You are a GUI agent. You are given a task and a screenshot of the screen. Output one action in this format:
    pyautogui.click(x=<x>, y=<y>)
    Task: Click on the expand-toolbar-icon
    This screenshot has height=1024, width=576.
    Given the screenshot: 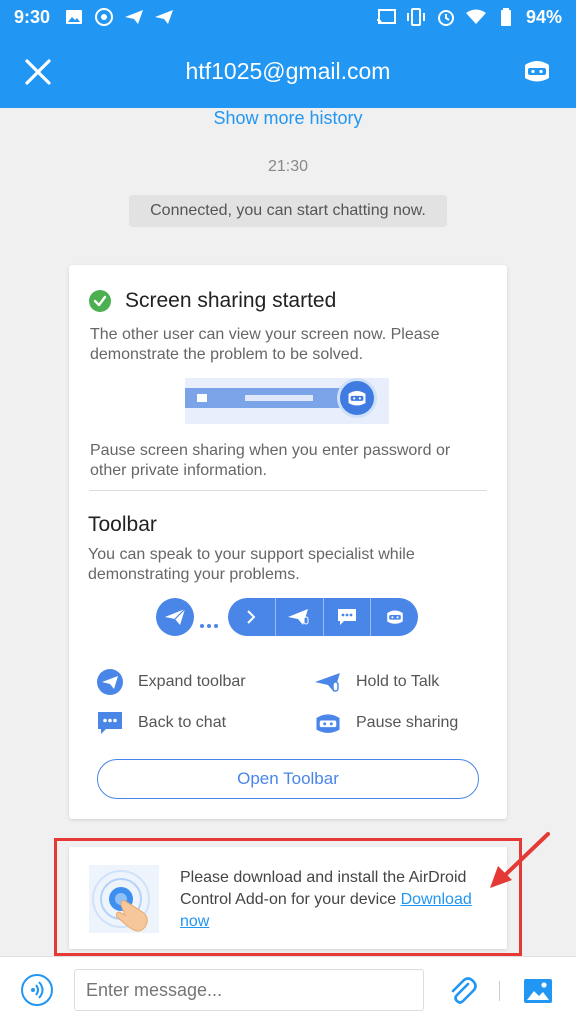 What is the action you would take?
    pyautogui.click(x=110, y=682)
    